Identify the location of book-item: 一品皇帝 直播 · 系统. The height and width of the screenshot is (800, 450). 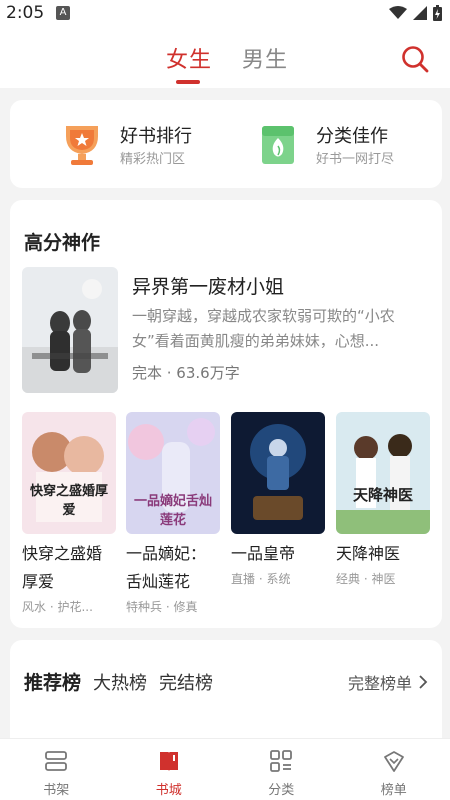
(278, 499).